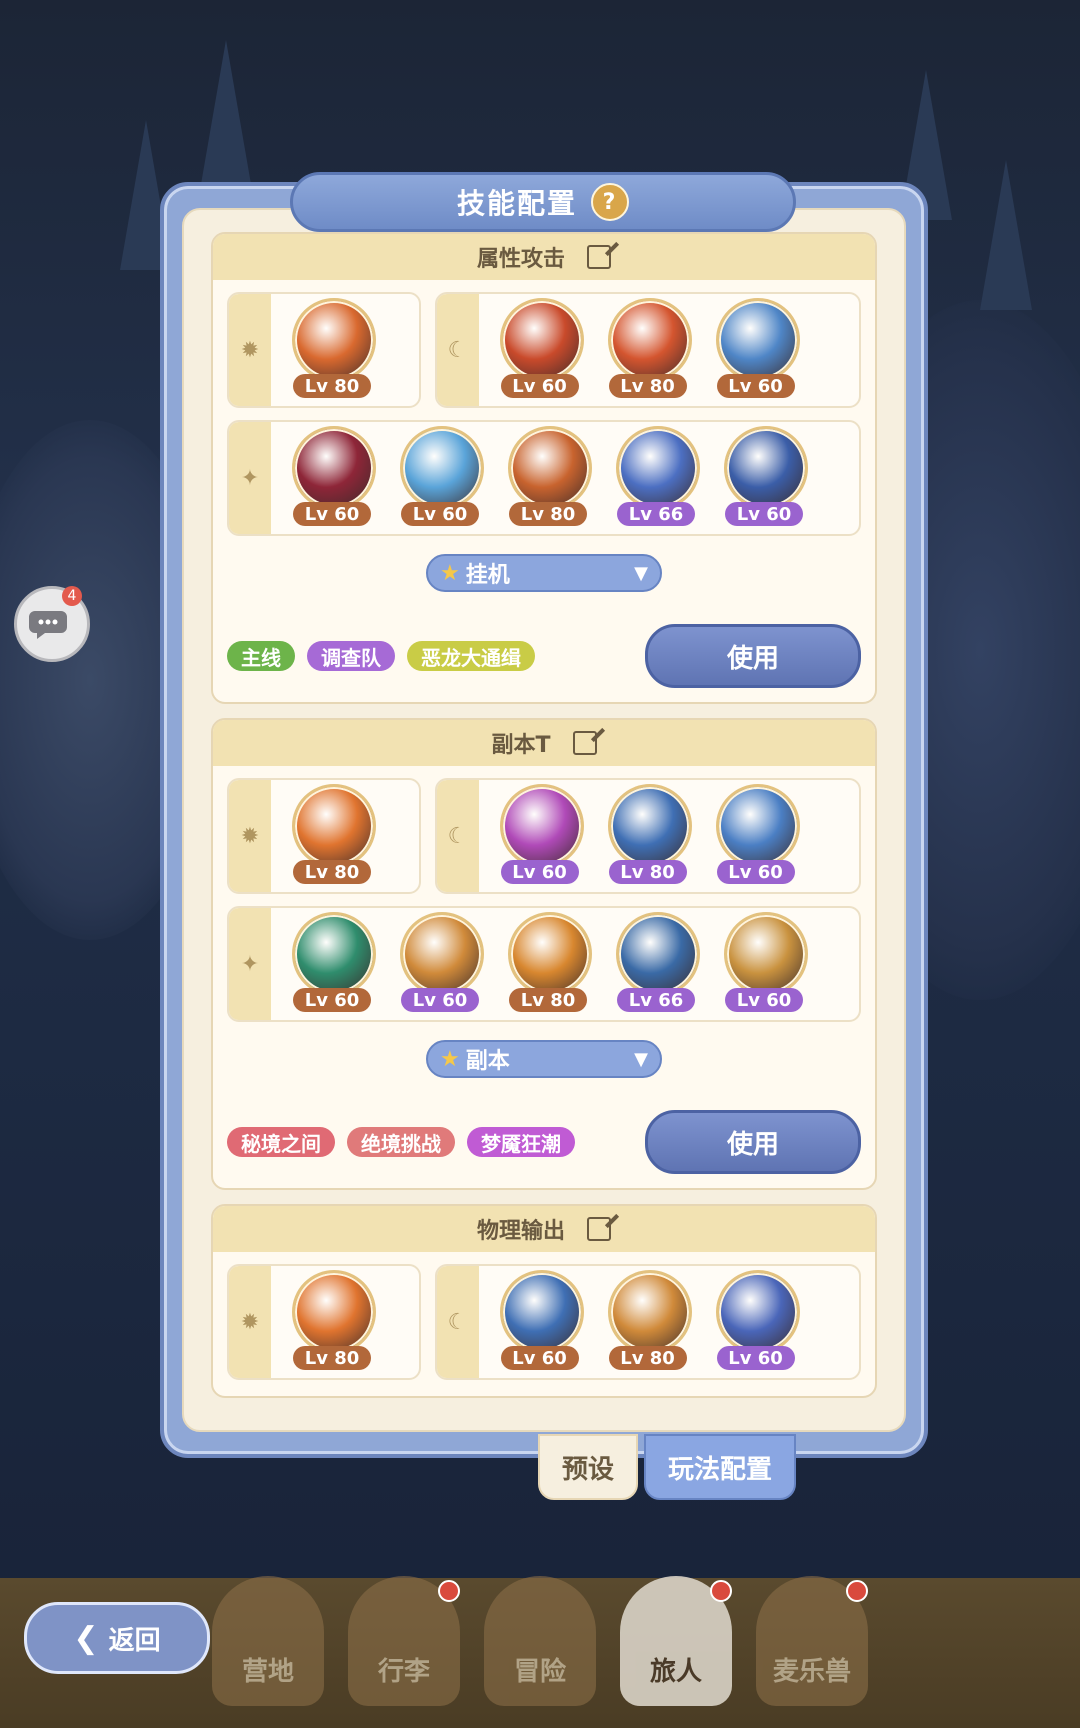 Image resolution: width=1080 pixels, height=1728 pixels. Describe the element at coordinates (86, 1638) in the screenshot. I see `back-arrow-icon: ❮` at that location.